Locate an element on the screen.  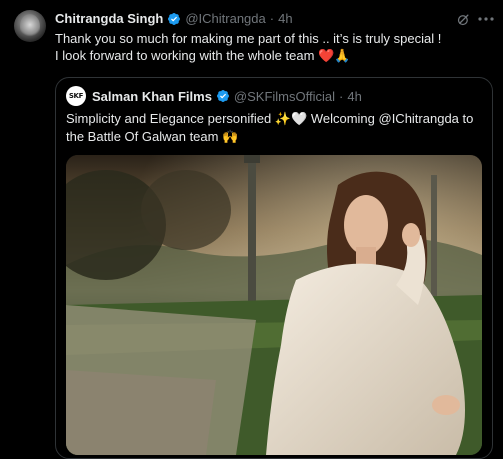
author-handle: @IChitrangda is located at coordinates (225, 19).